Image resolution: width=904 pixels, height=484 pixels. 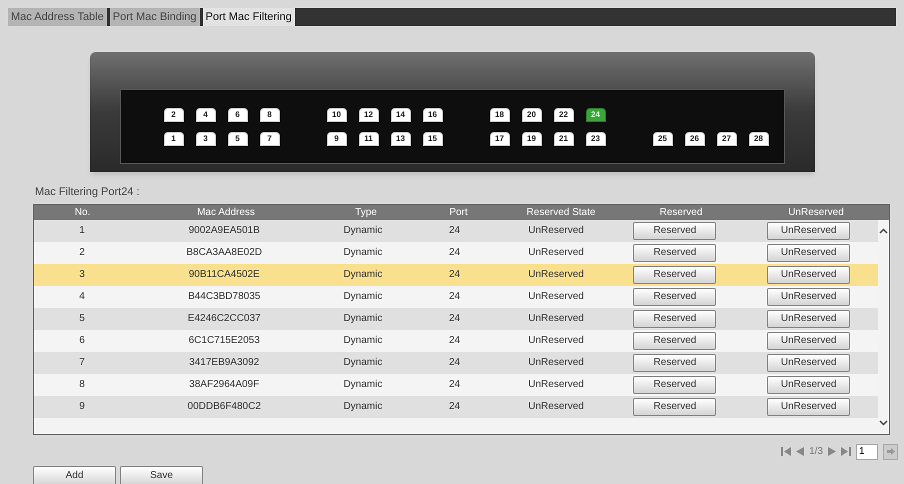 I want to click on port-icon: 9, so click(x=336, y=139).